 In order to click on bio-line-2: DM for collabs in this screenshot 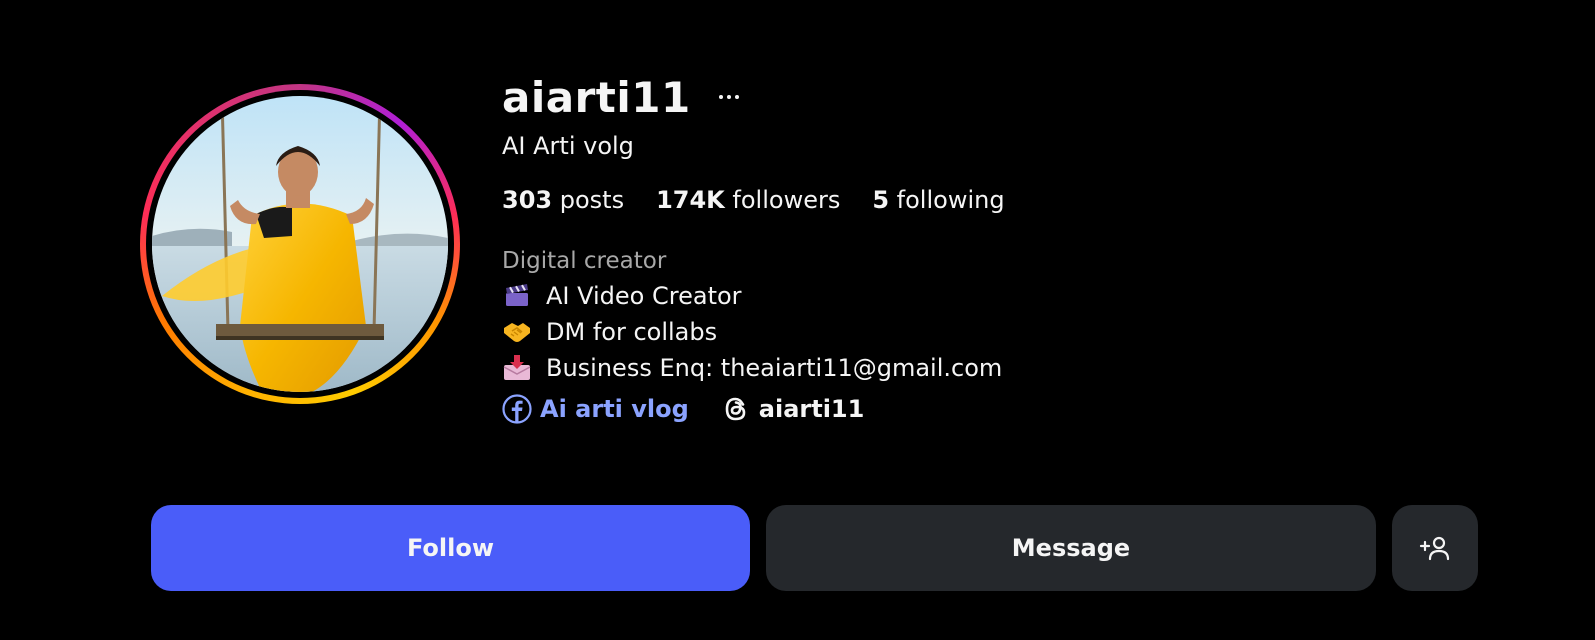, I will do `click(1002, 332)`.